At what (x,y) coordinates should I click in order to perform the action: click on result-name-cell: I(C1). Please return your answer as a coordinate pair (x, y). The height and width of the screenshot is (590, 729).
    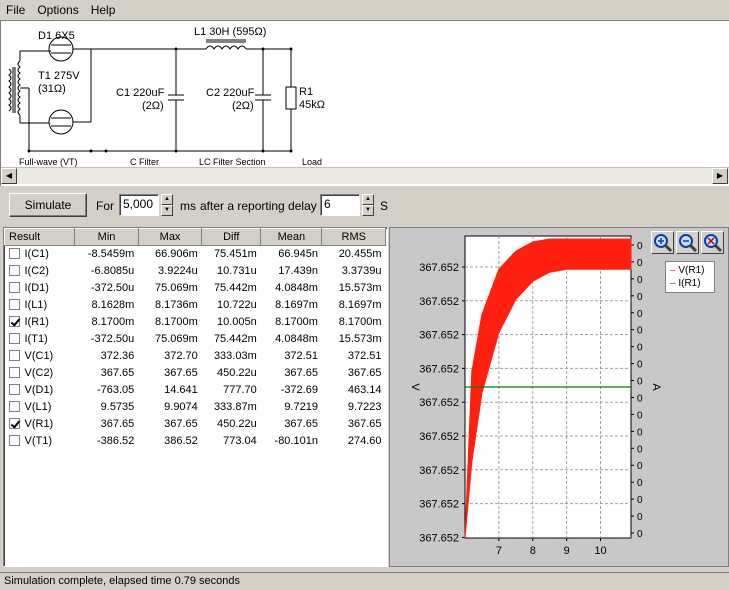
    Looking at the image, I should click on (40, 254).